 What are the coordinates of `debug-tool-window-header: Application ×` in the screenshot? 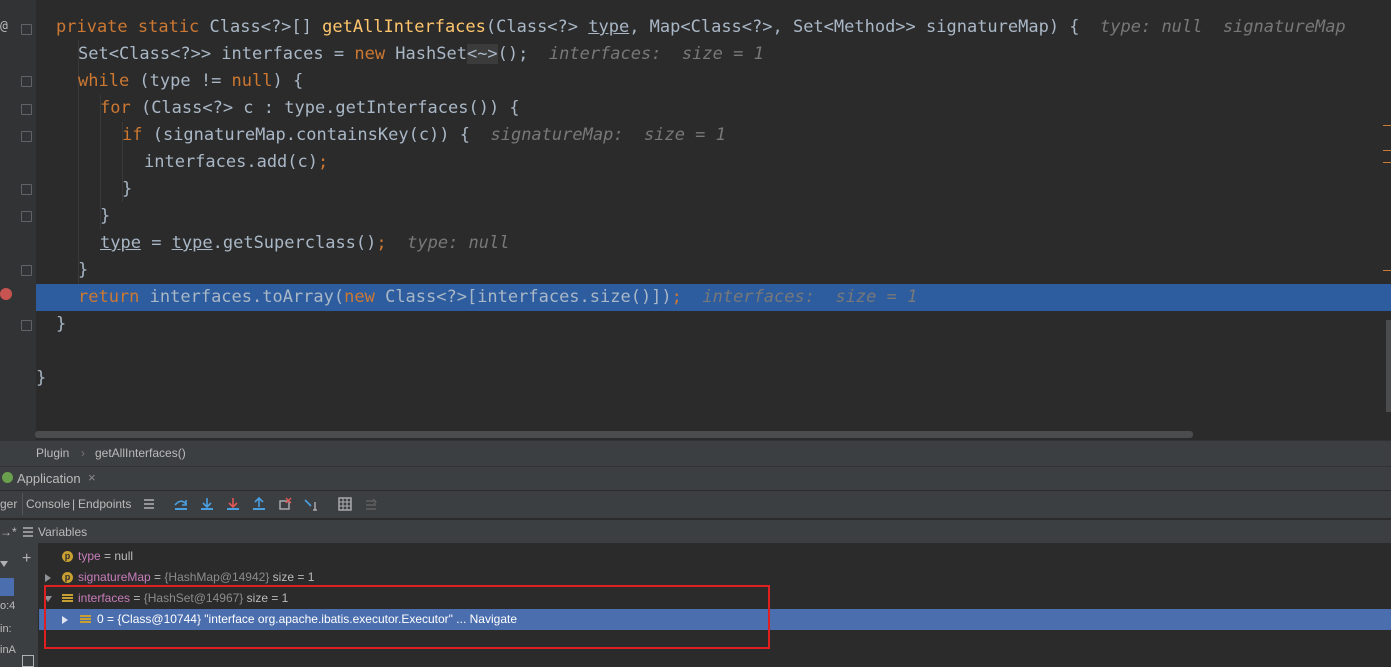 It's located at (695, 478).